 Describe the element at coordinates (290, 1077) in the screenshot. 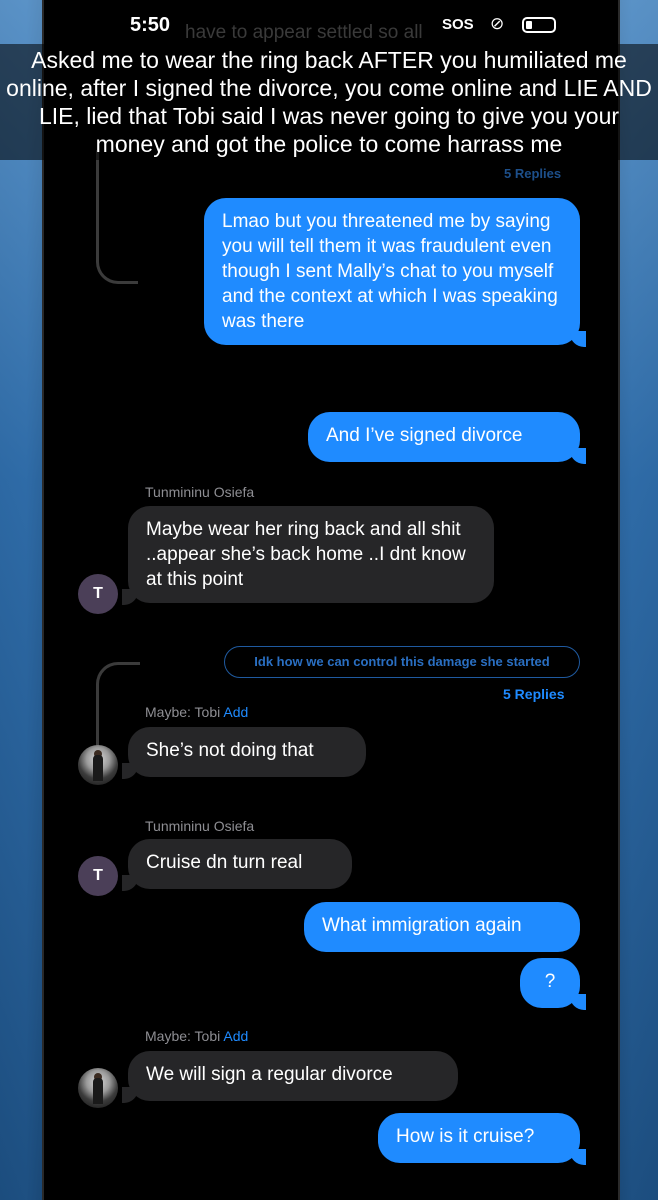

I see `message-bubble-received: We will sign a regular divorce` at that location.